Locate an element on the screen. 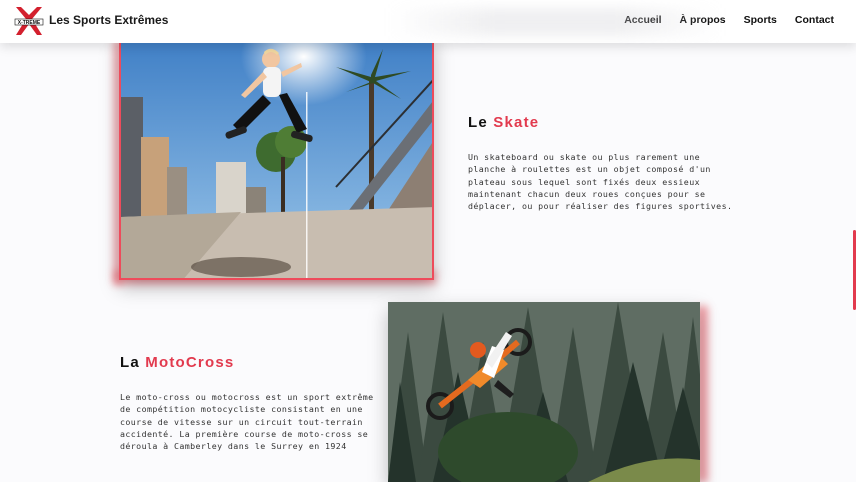 Image resolution: width=856 pixels, height=482 pixels. skate-title-accent: Skate is located at coordinates (516, 122).